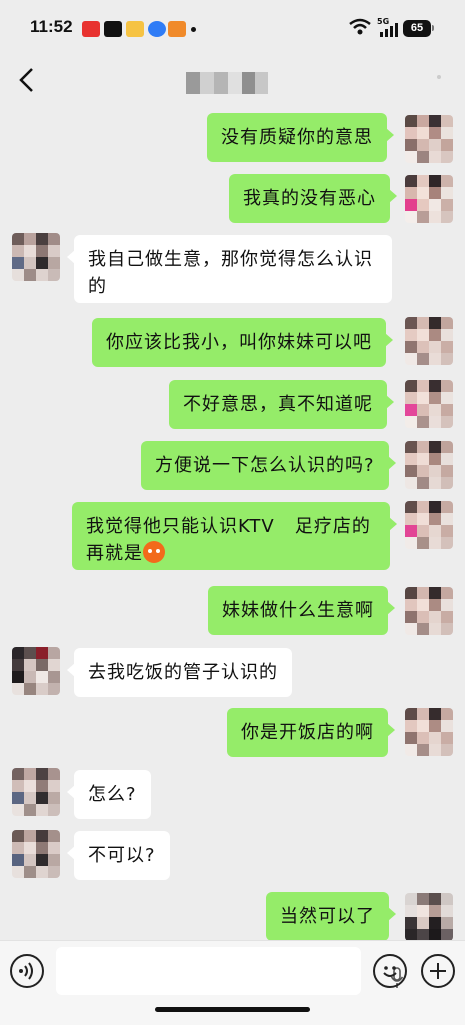  I want to click on message-bubble-sent: 你是开饭店的啊, so click(311, 732).